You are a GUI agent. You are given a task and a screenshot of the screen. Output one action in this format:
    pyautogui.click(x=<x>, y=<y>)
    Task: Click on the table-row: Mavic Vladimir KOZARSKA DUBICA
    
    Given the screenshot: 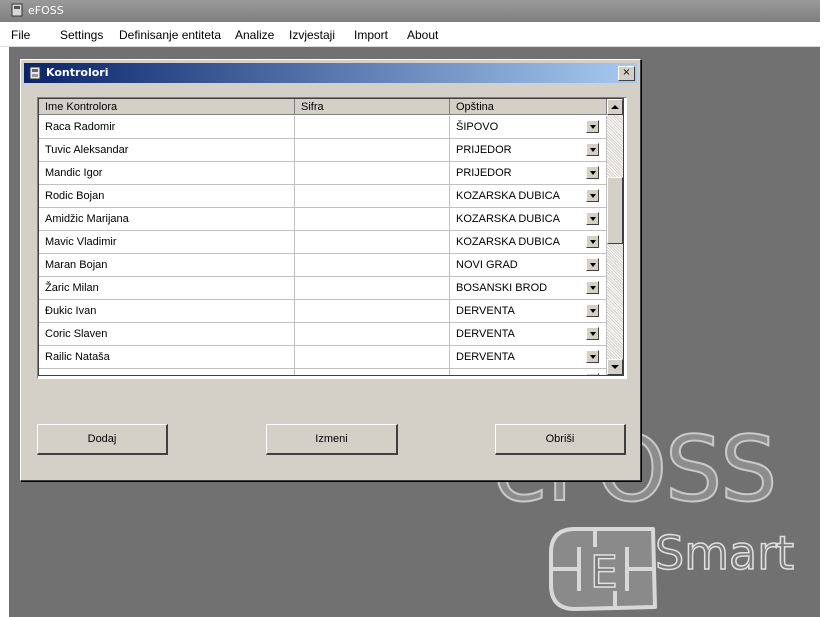 What is the action you would take?
    pyautogui.click(x=323, y=242)
    